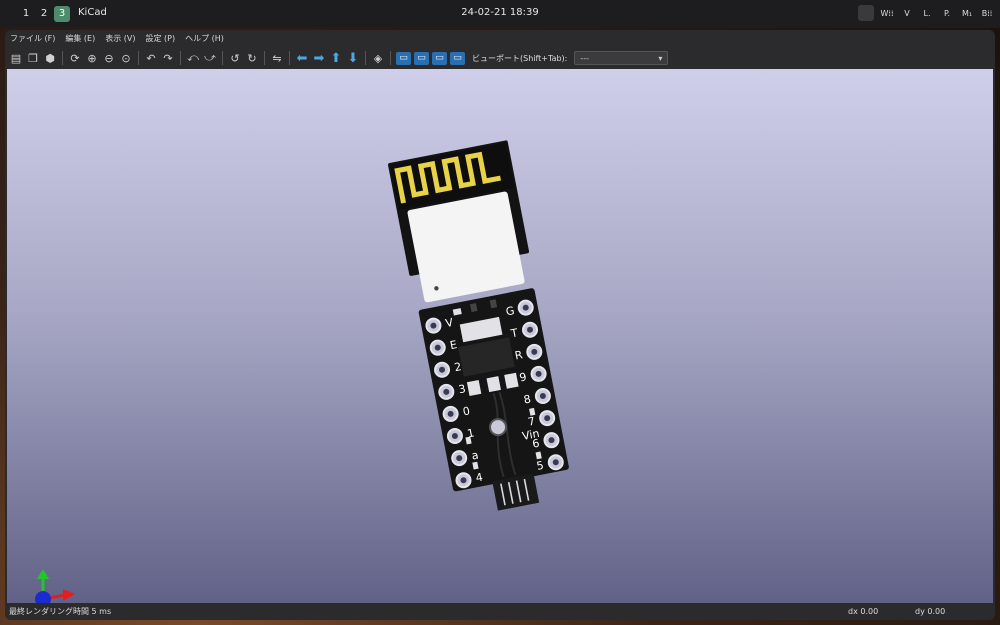 Image resolution: width=1000 pixels, height=625 pixels. I want to click on view-back-icon: ▭, so click(457, 58).